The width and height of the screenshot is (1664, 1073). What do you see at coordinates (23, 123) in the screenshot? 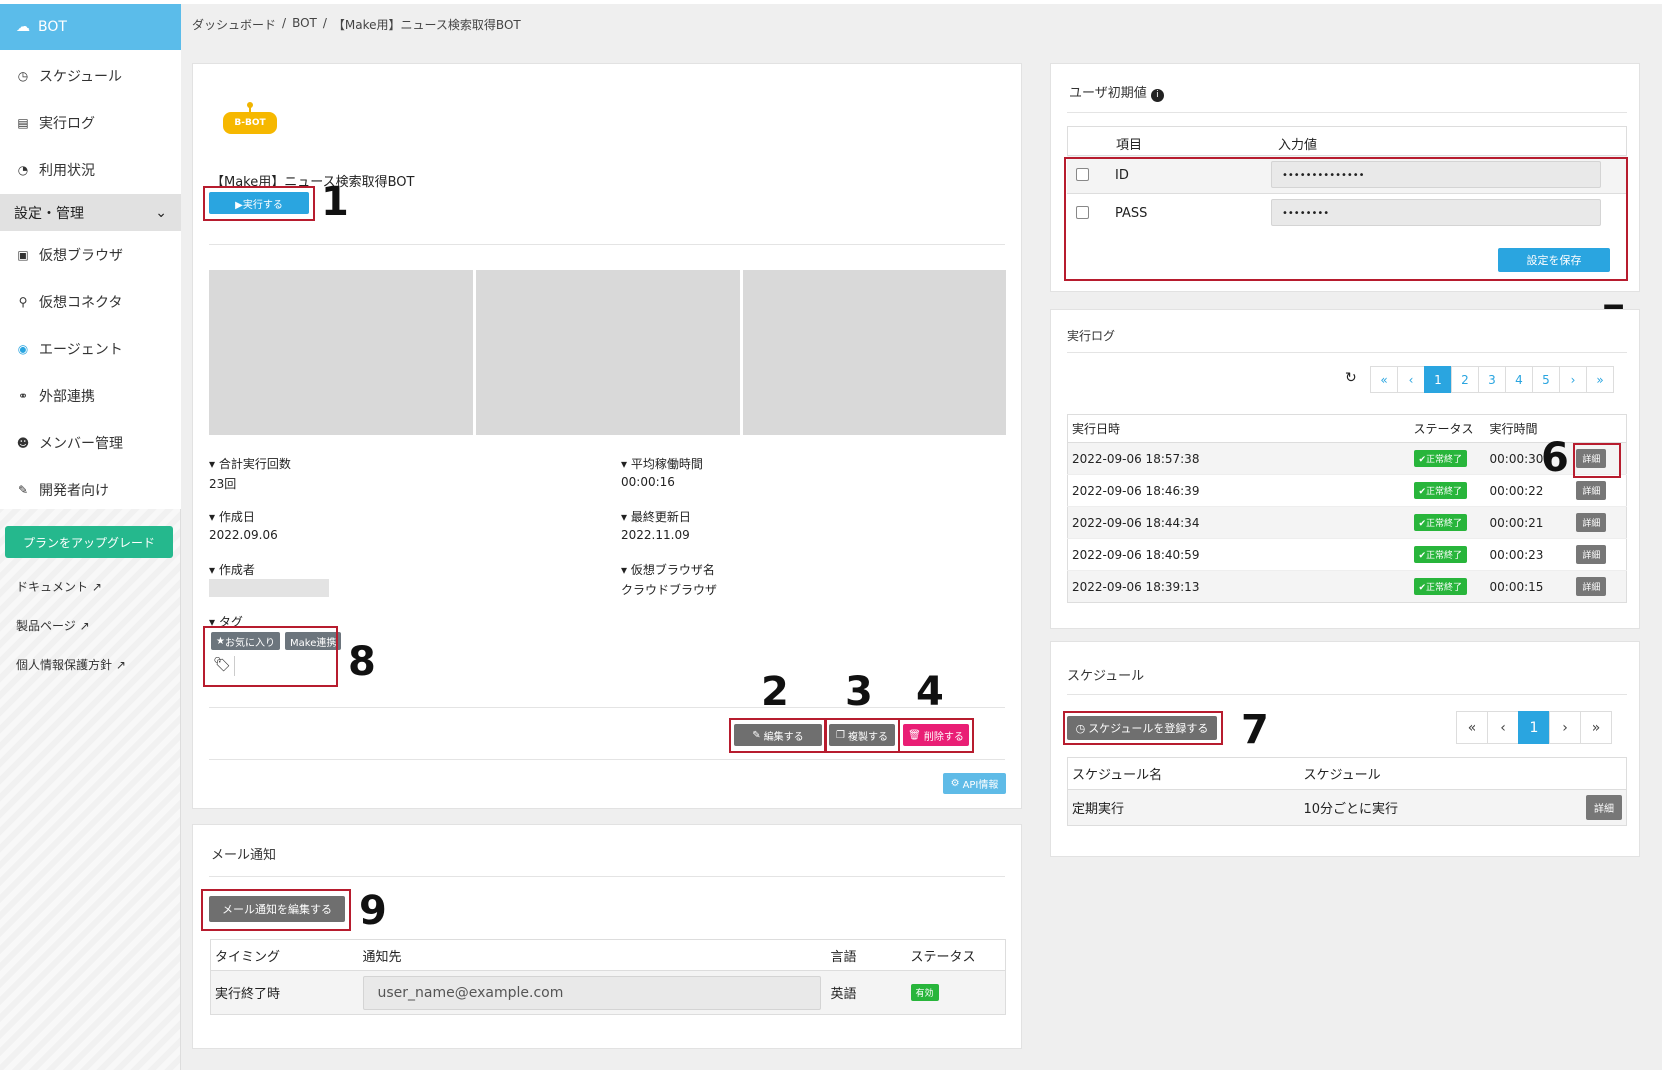
I see `file-icon: ▤` at bounding box center [23, 123].